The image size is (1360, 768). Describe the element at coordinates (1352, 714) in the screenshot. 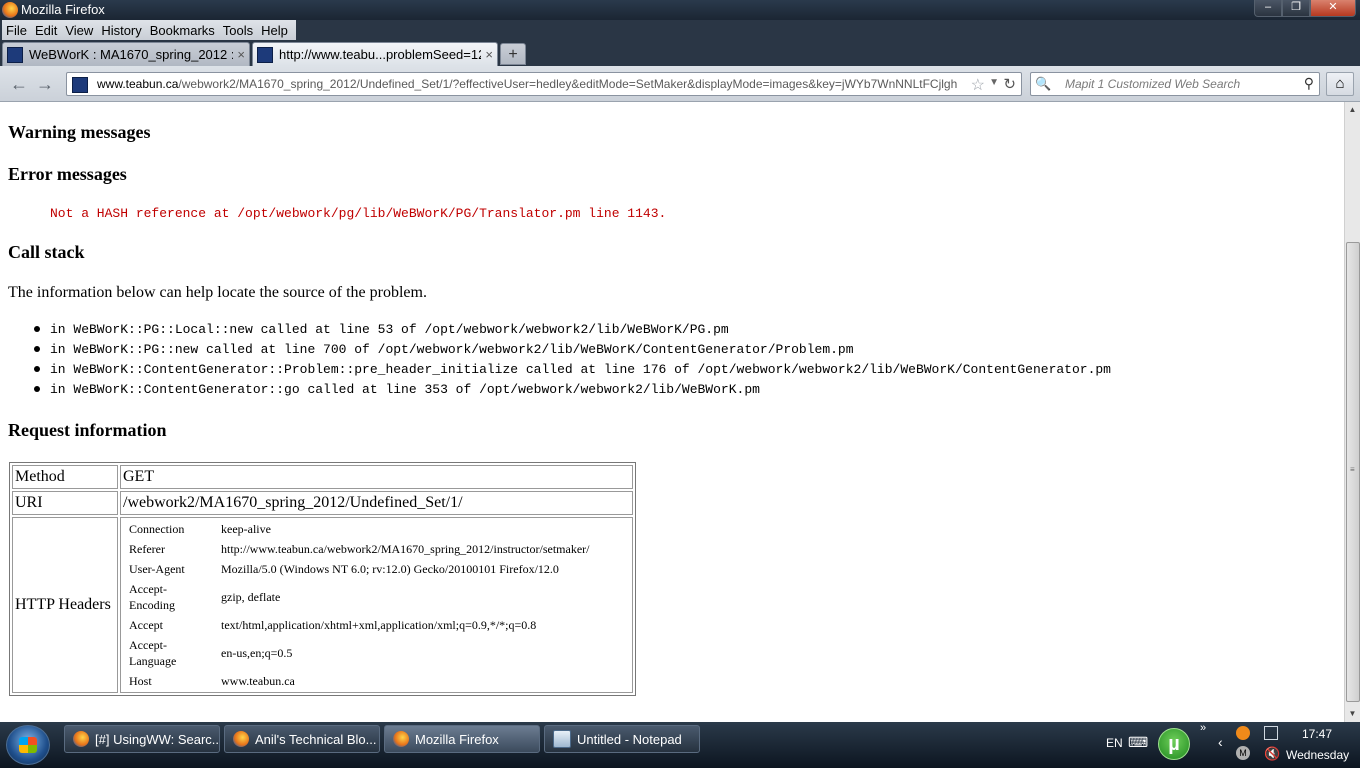

I see `scroll-down-icon: ▼` at that location.